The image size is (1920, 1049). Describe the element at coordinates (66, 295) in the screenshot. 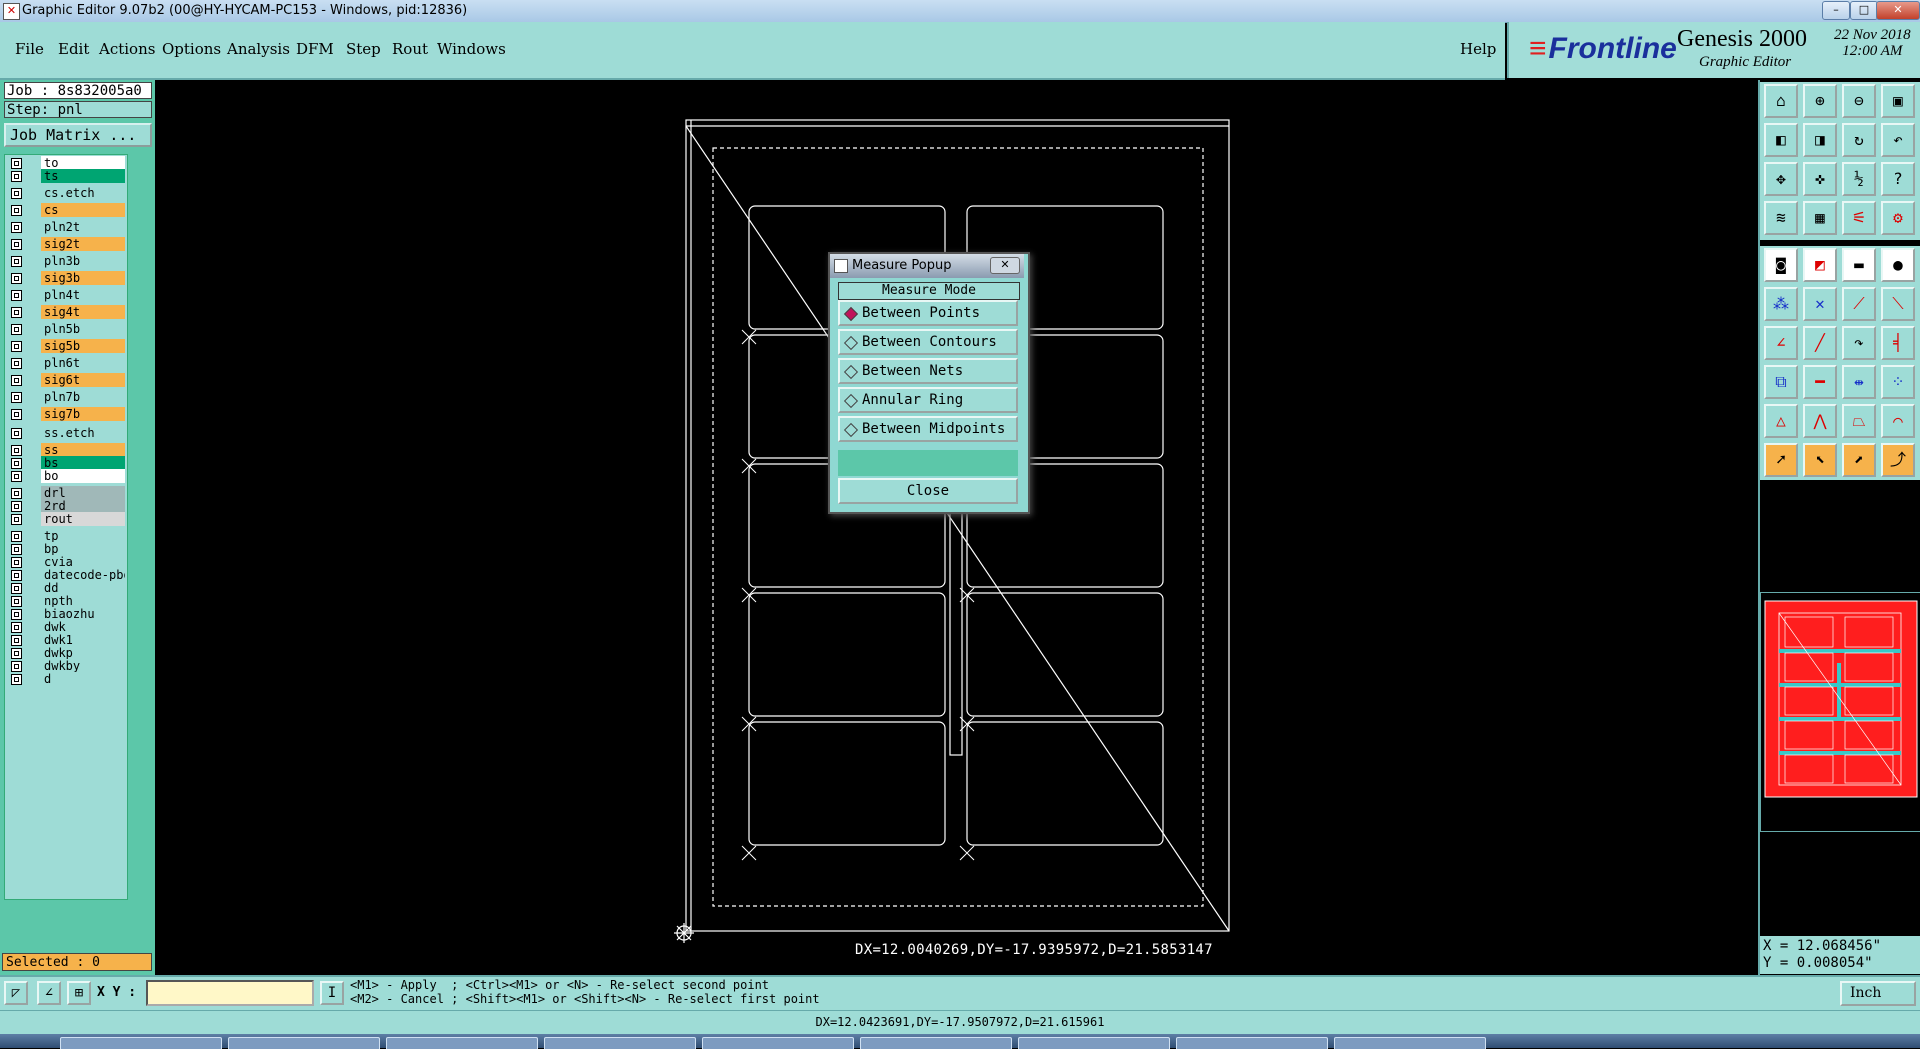

I see `layer-row: pln4t` at that location.